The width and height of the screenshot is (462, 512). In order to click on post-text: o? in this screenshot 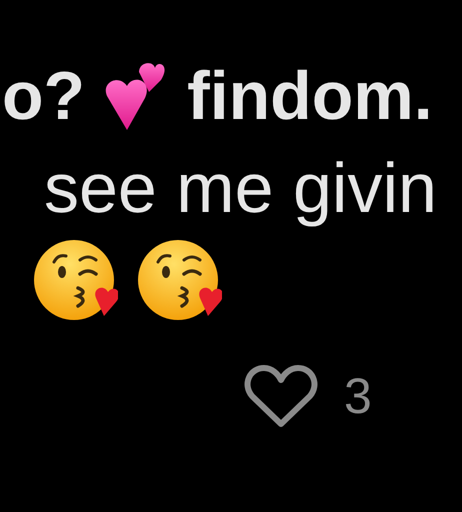, I will do `click(44, 96)`.